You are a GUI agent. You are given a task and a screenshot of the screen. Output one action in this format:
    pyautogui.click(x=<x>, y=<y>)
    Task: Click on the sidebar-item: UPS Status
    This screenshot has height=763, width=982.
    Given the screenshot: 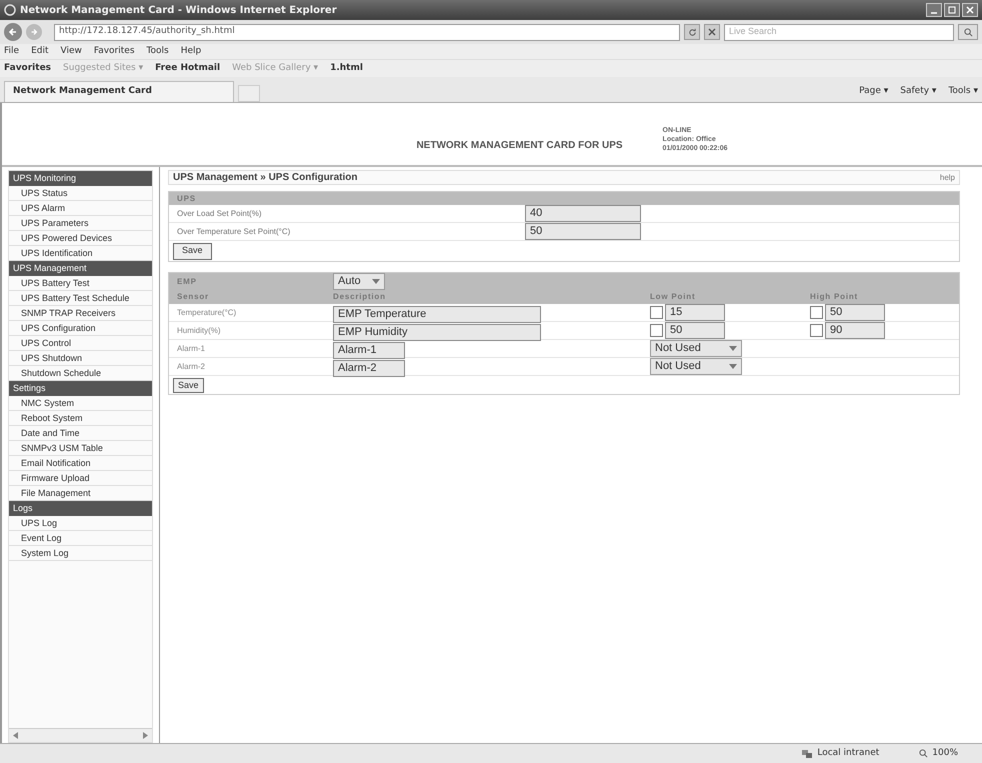 What is the action you would take?
    pyautogui.click(x=80, y=193)
    